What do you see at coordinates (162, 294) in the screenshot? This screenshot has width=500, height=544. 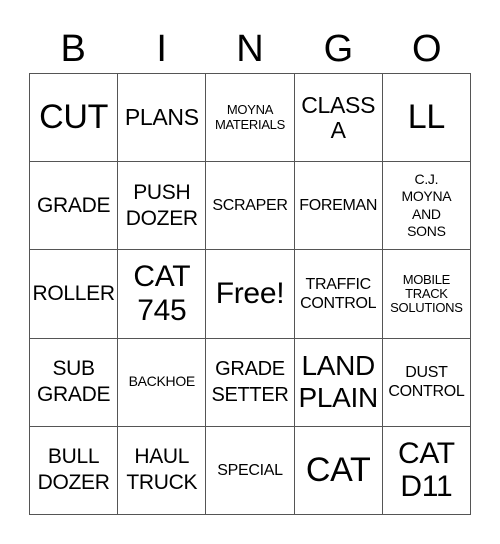 I see `bingo-cell: CAT 745` at bounding box center [162, 294].